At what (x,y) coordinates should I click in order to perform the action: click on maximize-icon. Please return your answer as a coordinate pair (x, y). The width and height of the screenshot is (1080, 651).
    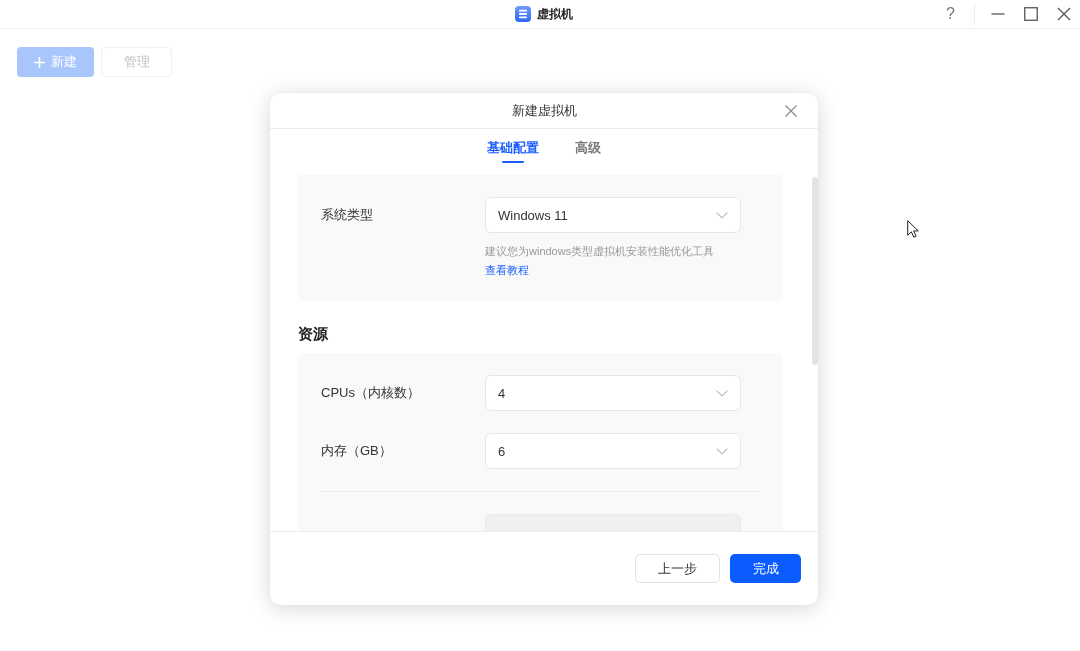
    Looking at the image, I should click on (1030, 14).